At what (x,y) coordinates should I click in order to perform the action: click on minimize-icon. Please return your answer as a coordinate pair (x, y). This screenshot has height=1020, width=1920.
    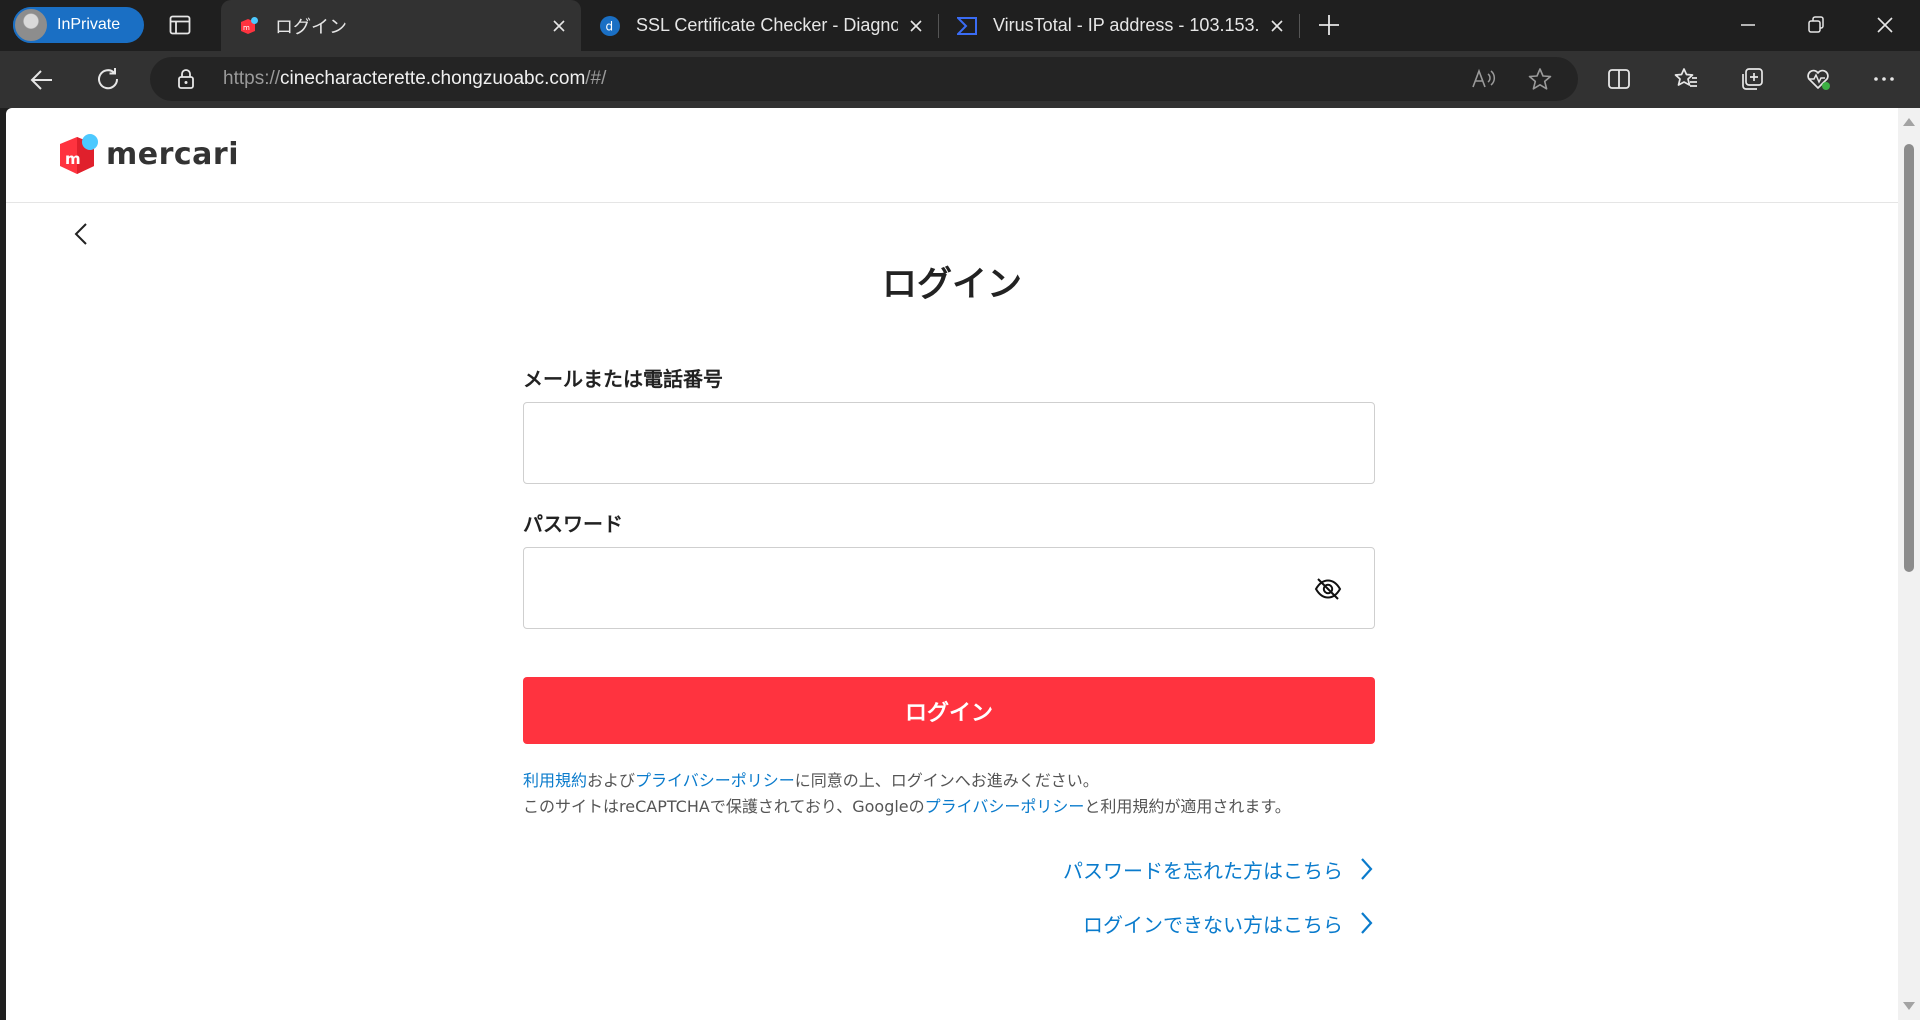
    Looking at the image, I should click on (1748, 25).